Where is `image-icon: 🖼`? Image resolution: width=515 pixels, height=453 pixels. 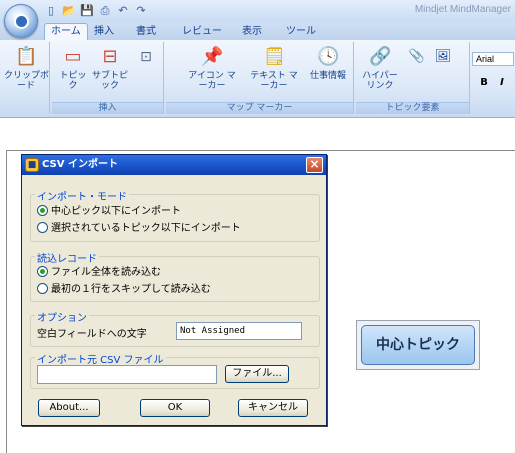
image-icon: 🖼 is located at coordinates (443, 56).